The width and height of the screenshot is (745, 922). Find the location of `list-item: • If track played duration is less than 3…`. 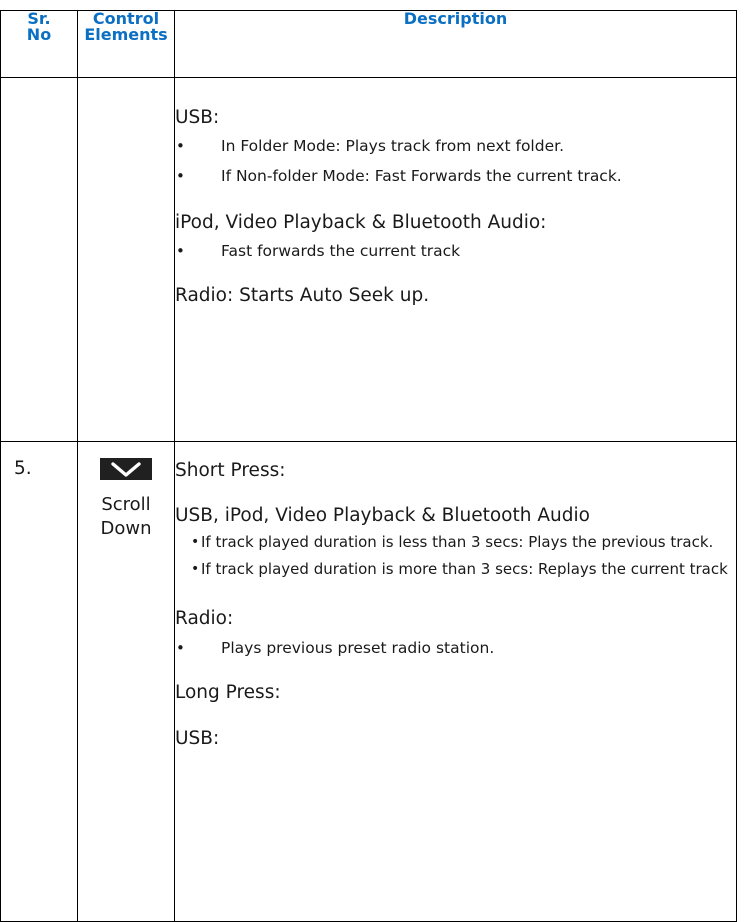

list-item: • If track played duration is less than 3… is located at coordinates (452, 542).